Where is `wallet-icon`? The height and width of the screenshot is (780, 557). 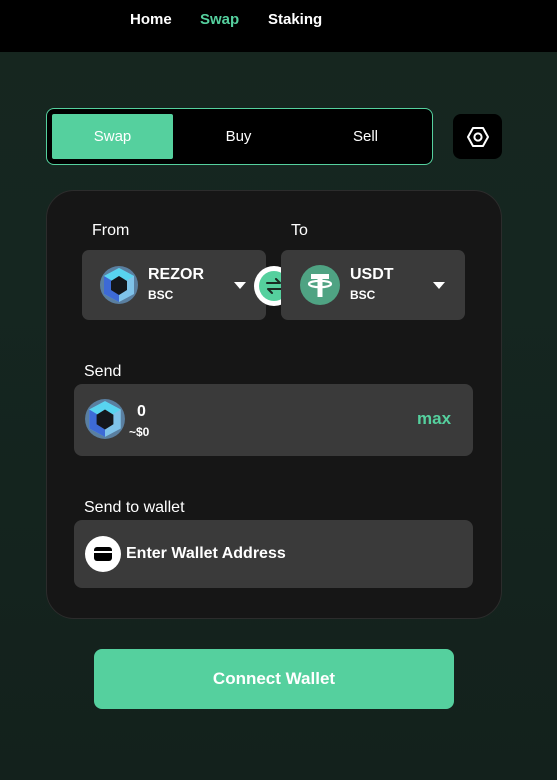 wallet-icon is located at coordinates (103, 554).